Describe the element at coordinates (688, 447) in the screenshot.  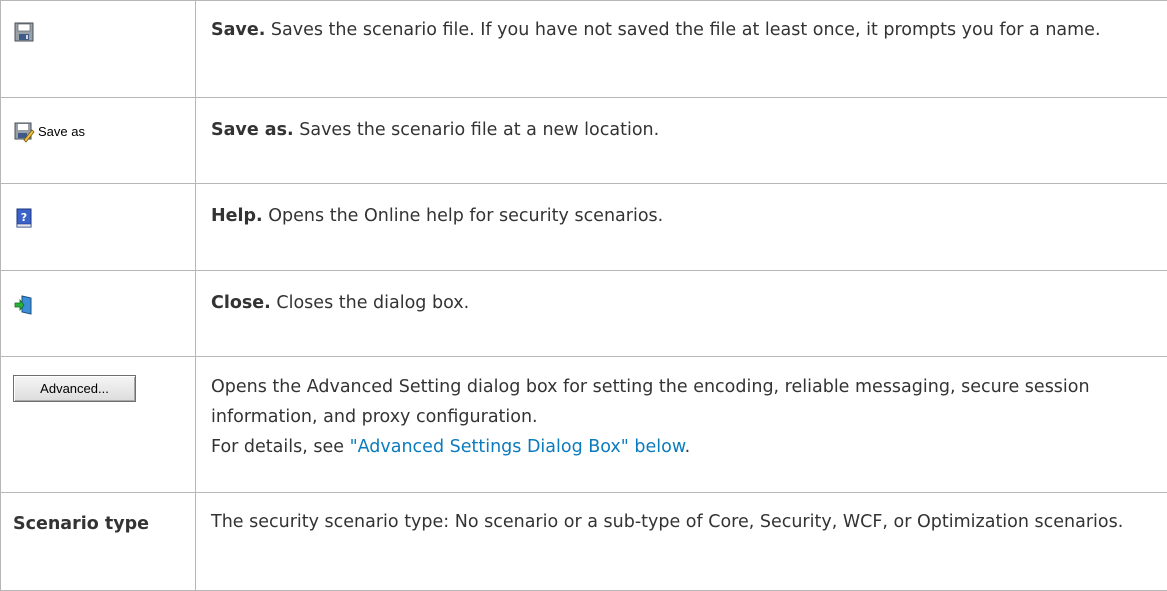
I see `details-suffix: .` at that location.